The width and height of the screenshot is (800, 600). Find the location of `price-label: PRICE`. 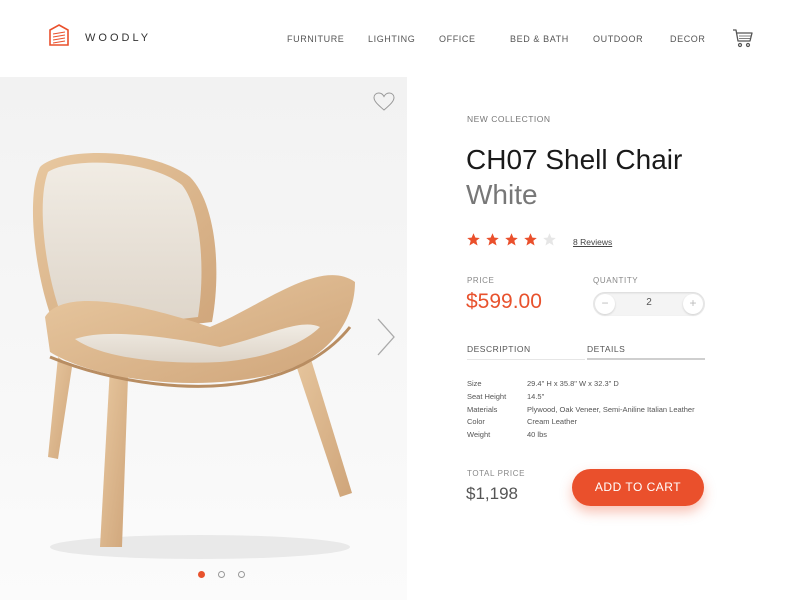

price-label: PRICE is located at coordinates (481, 280).